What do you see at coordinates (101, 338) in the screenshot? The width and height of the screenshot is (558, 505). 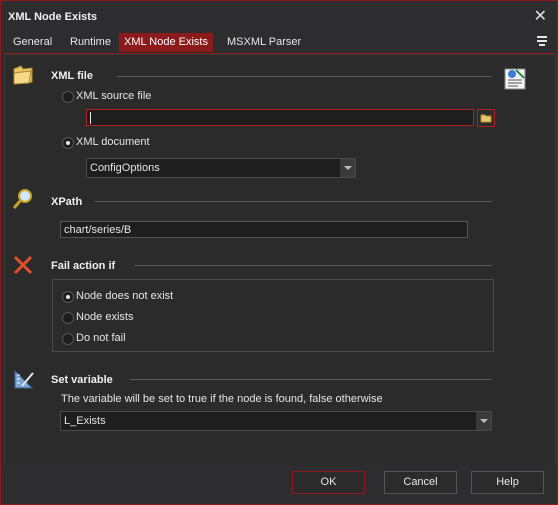 I see `fail-option-label: Do not fail` at bounding box center [101, 338].